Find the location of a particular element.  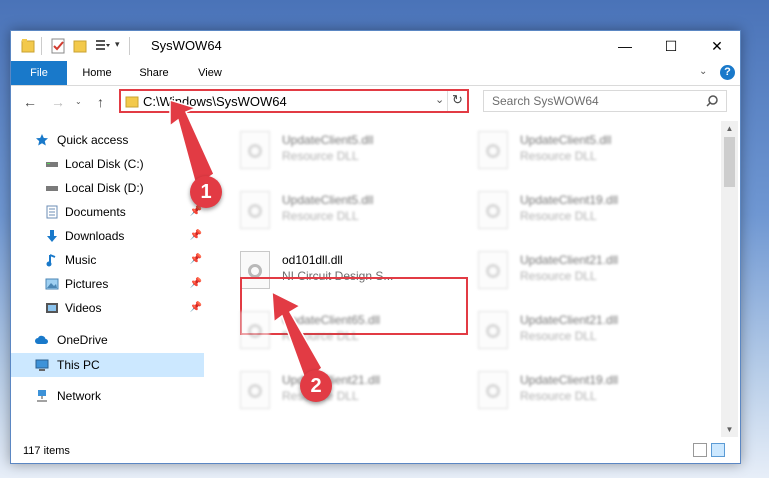

sidebar-item-pictures: Pictures 📌 is located at coordinates (107, 284).